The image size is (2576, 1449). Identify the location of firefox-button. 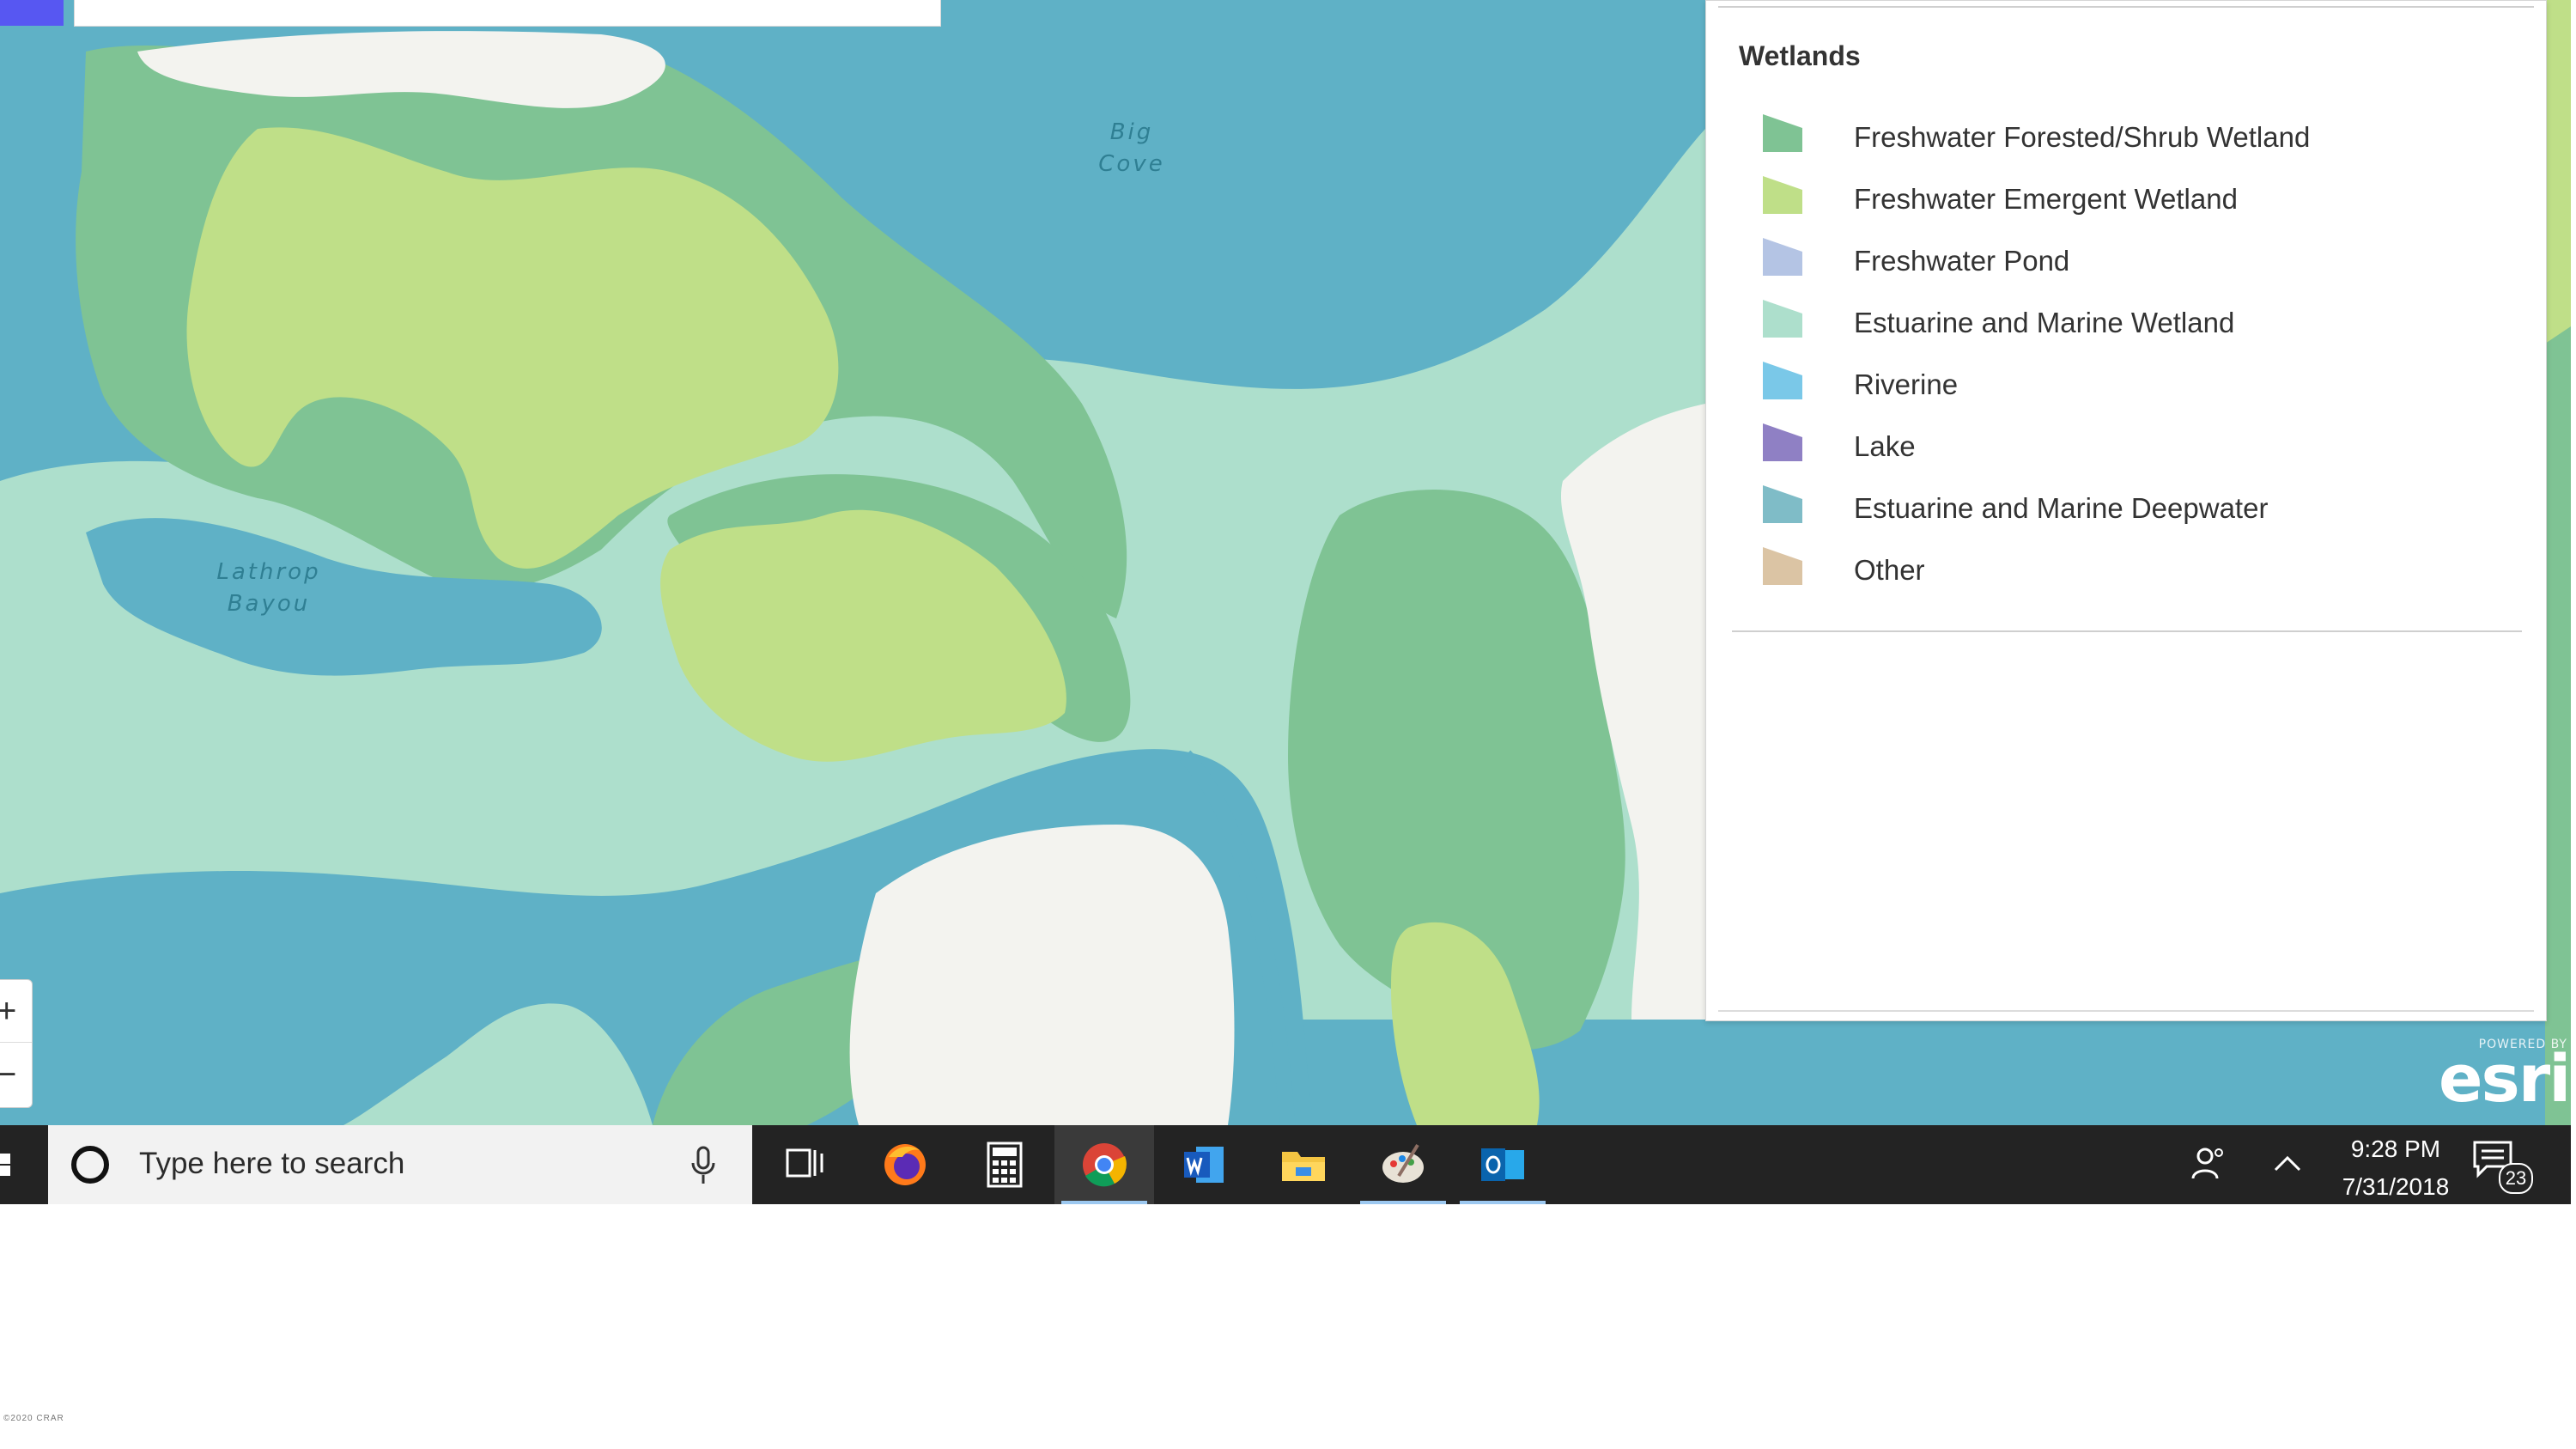
(905, 1164).